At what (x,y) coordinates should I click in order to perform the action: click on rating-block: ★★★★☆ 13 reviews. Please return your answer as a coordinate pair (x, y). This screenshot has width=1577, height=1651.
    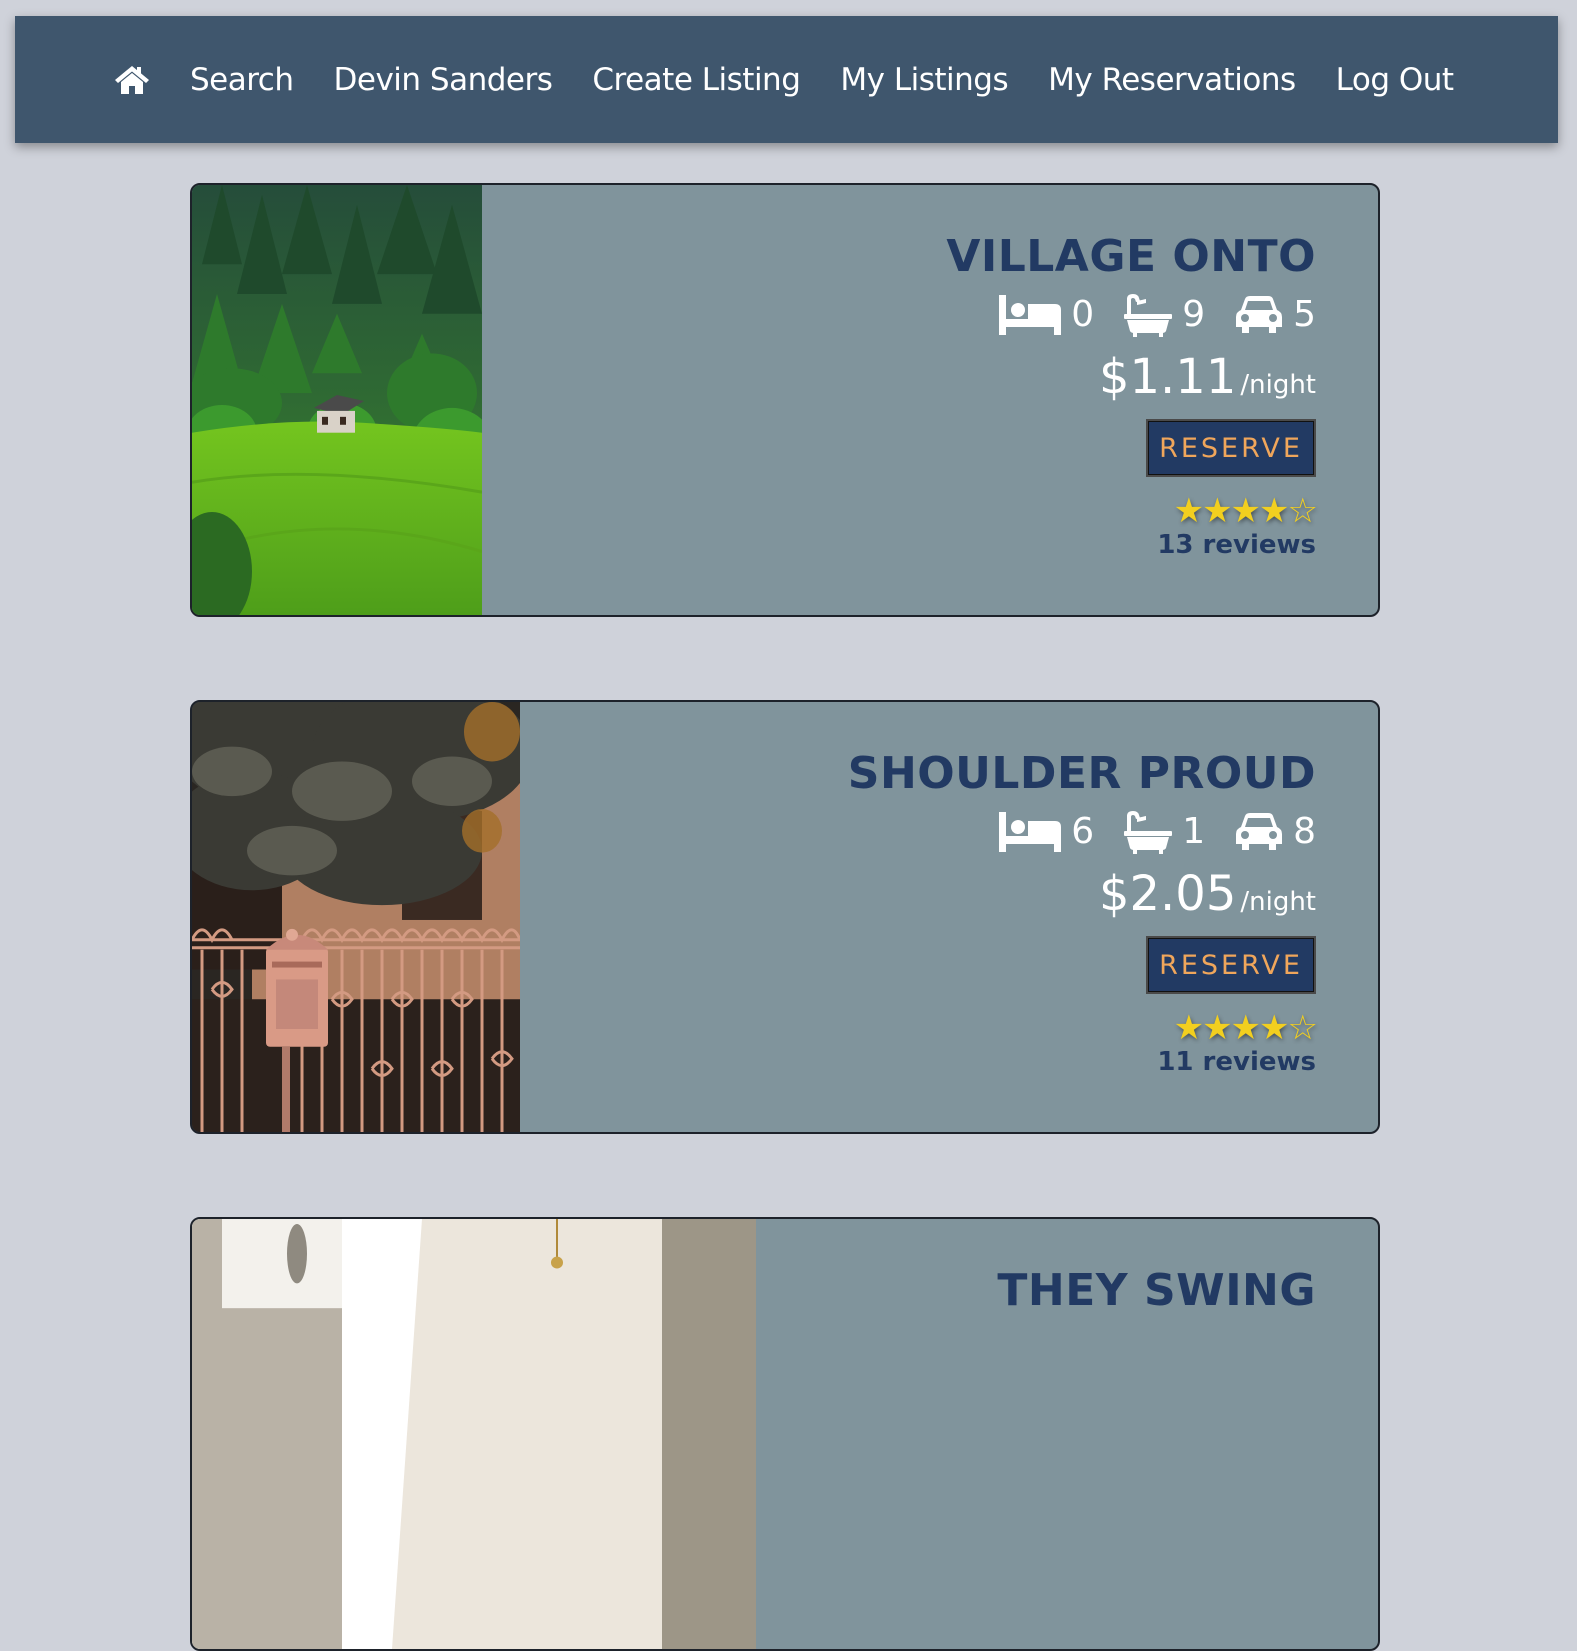
    Looking at the image, I should click on (1237, 526).